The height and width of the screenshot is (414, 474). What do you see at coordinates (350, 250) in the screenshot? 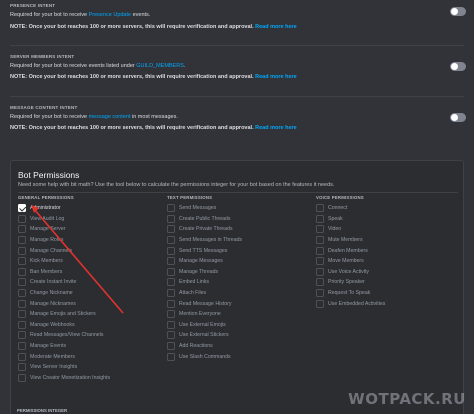
I see `permission-item: Deafen Members` at bounding box center [350, 250].